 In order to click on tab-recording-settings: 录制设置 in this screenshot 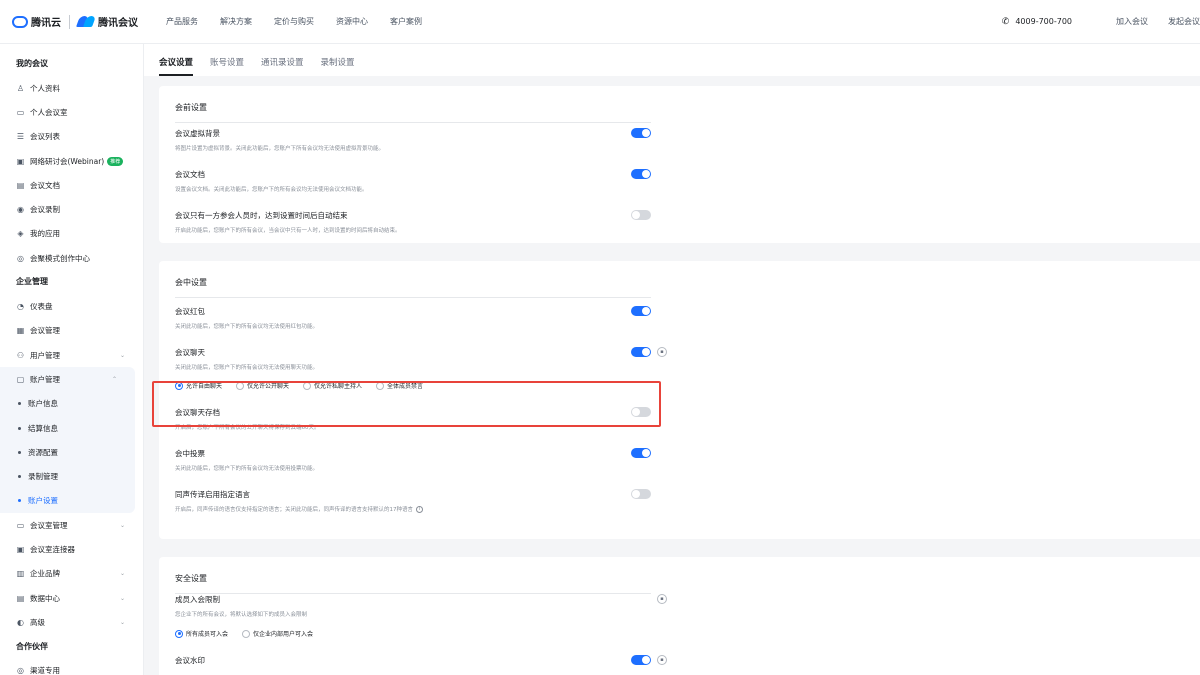, I will do `click(338, 66)`.